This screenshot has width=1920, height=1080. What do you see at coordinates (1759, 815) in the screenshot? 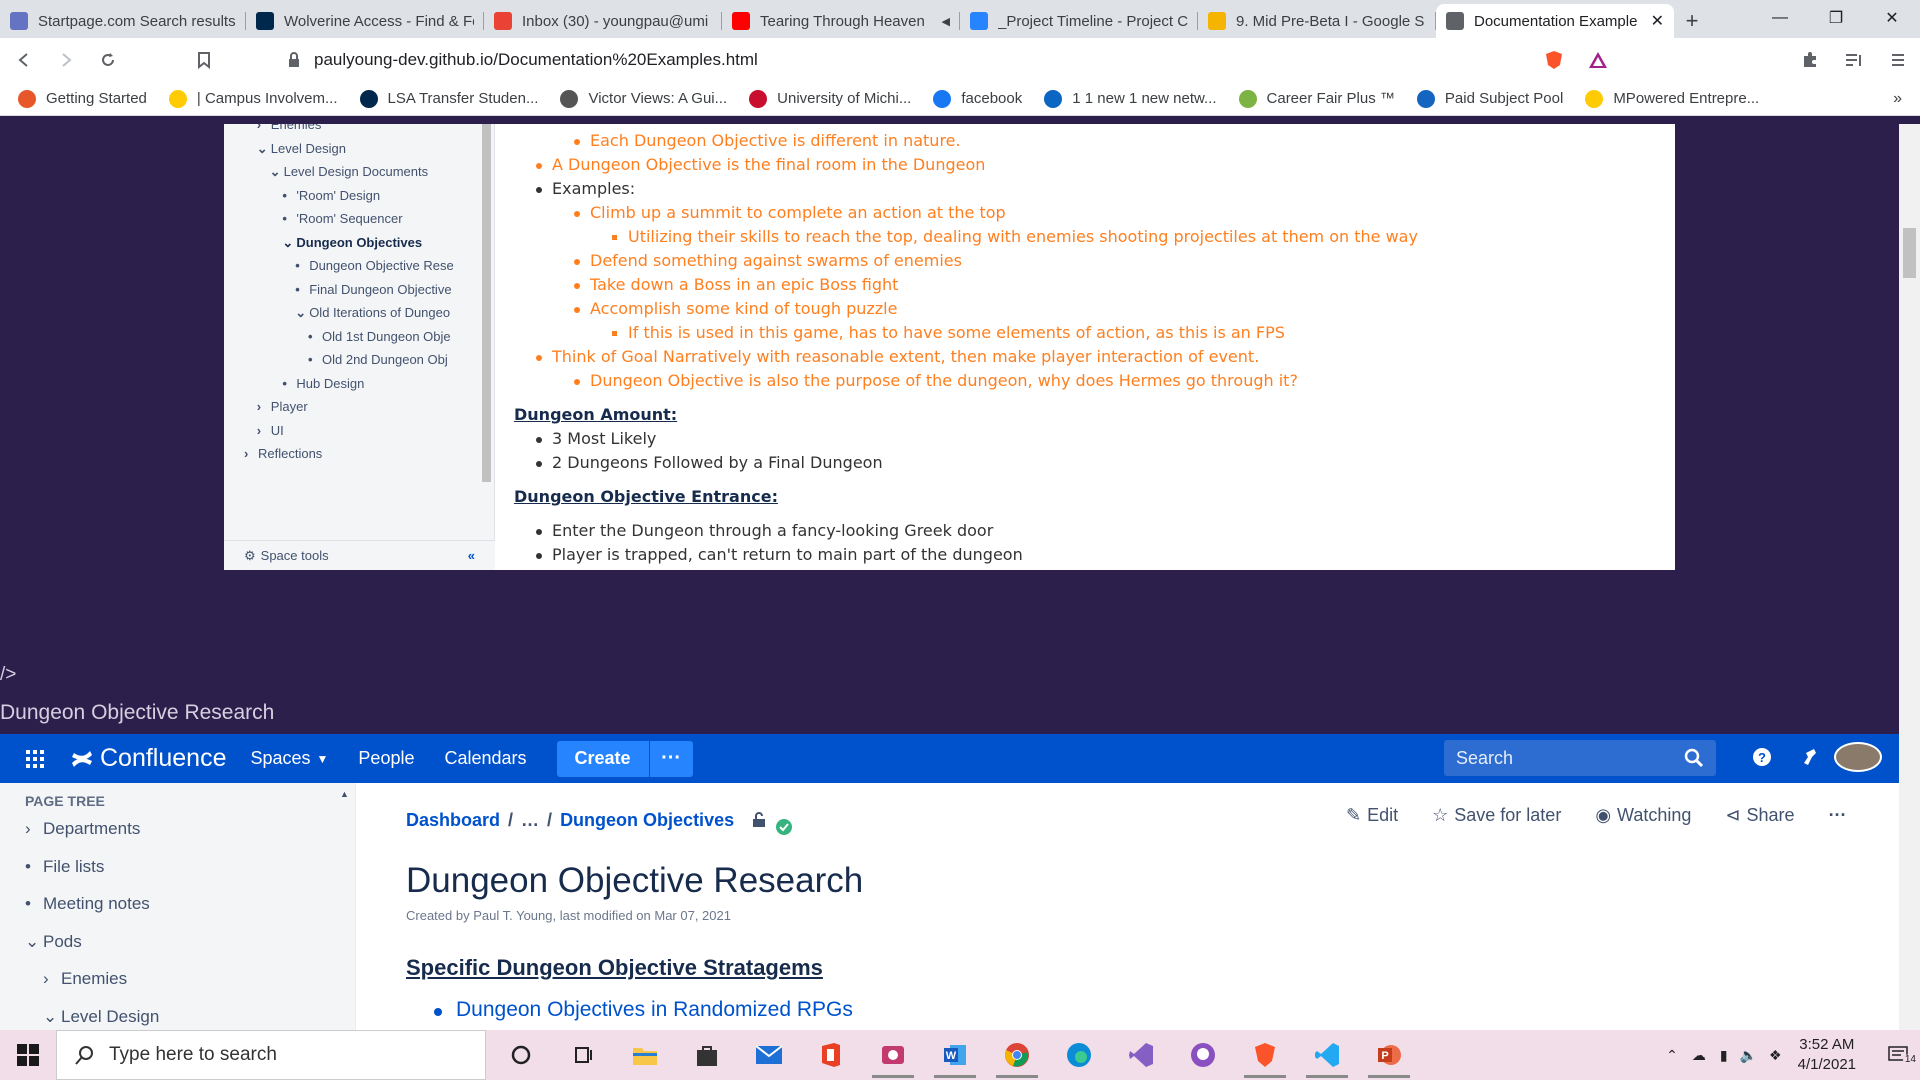
I see `share-button: ⊲ Share` at bounding box center [1759, 815].